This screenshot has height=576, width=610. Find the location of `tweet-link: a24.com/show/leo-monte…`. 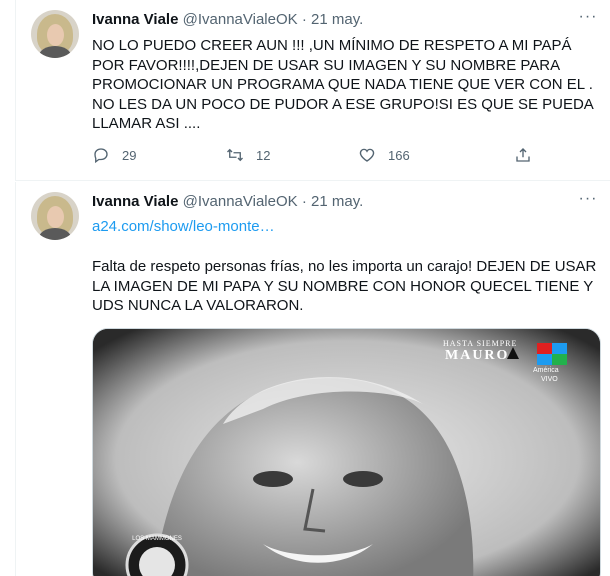

tweet-link: a24.com/show/leo-monte… is located at coordinates (183, 226).